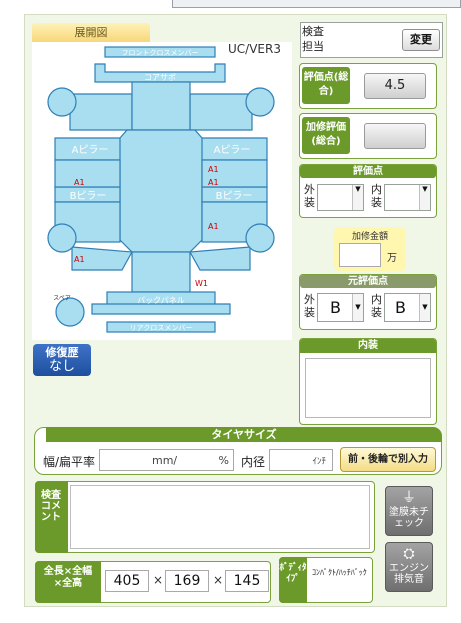 This screenshot has width=461, height=623. I want to click on score-interior-select: ▼, so click(407, 197).